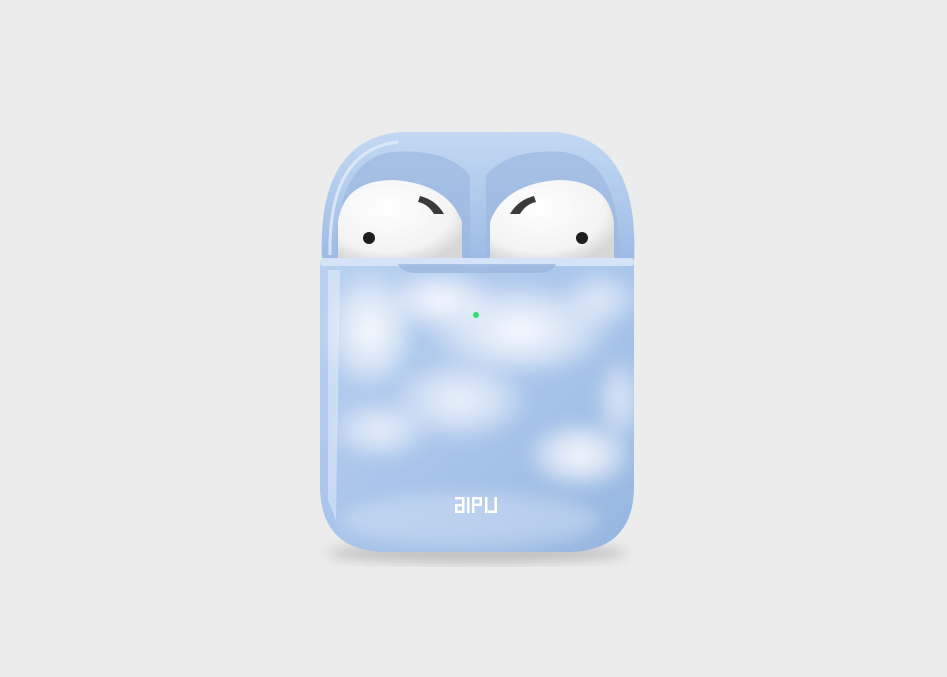  Describe the element at coordinates (476, 315) in the screenshot. I see `status-led` at that location.